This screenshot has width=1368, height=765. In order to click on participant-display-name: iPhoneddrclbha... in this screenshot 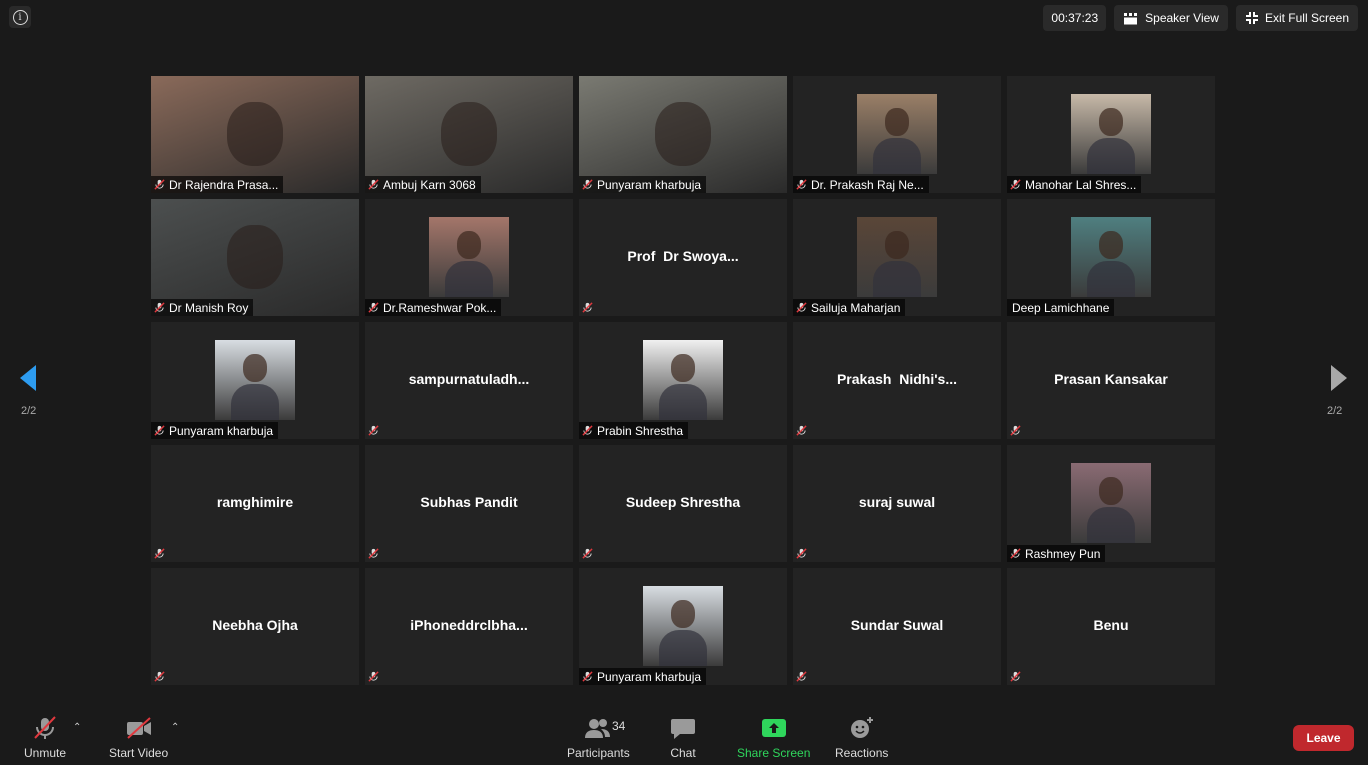, I will do `click(469, 625)`.